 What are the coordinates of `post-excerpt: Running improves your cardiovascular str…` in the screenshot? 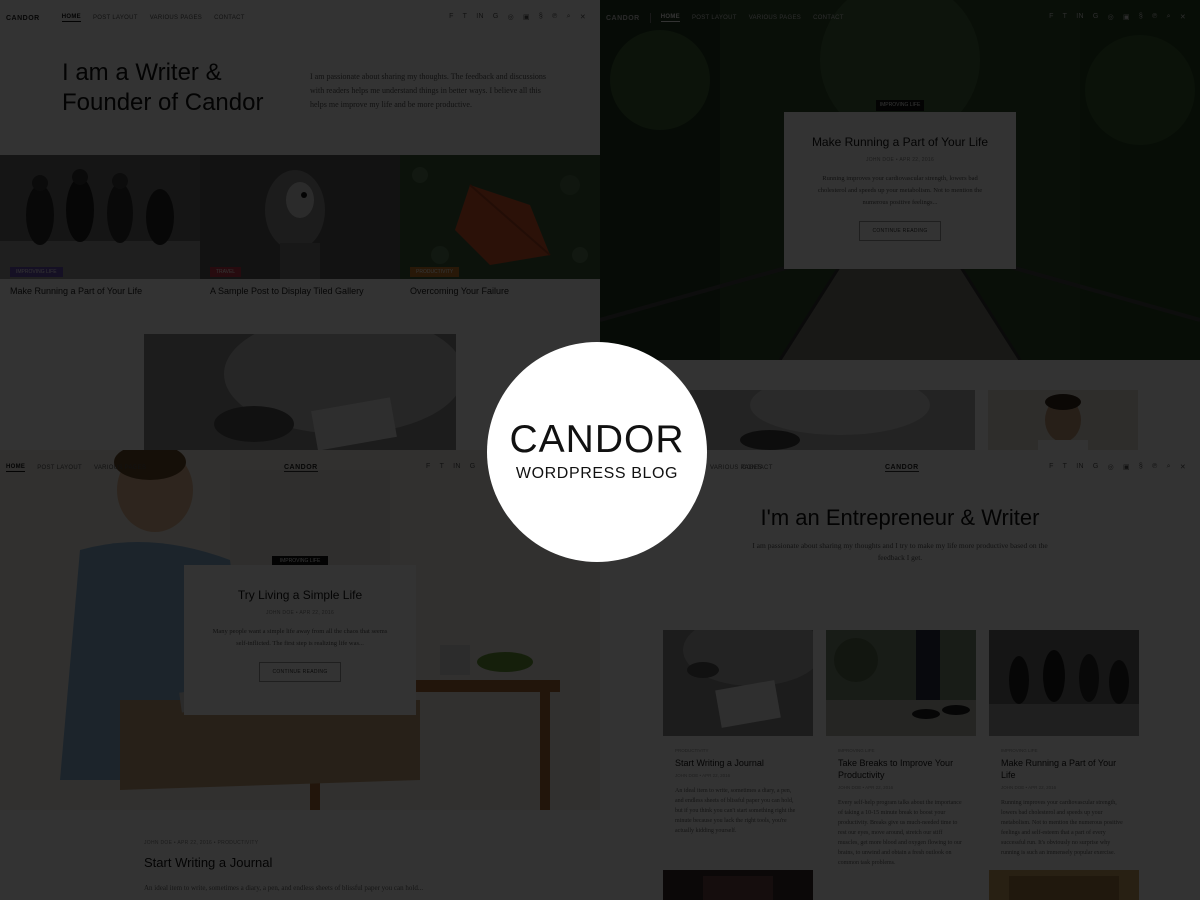 It's located at (1062, 828).